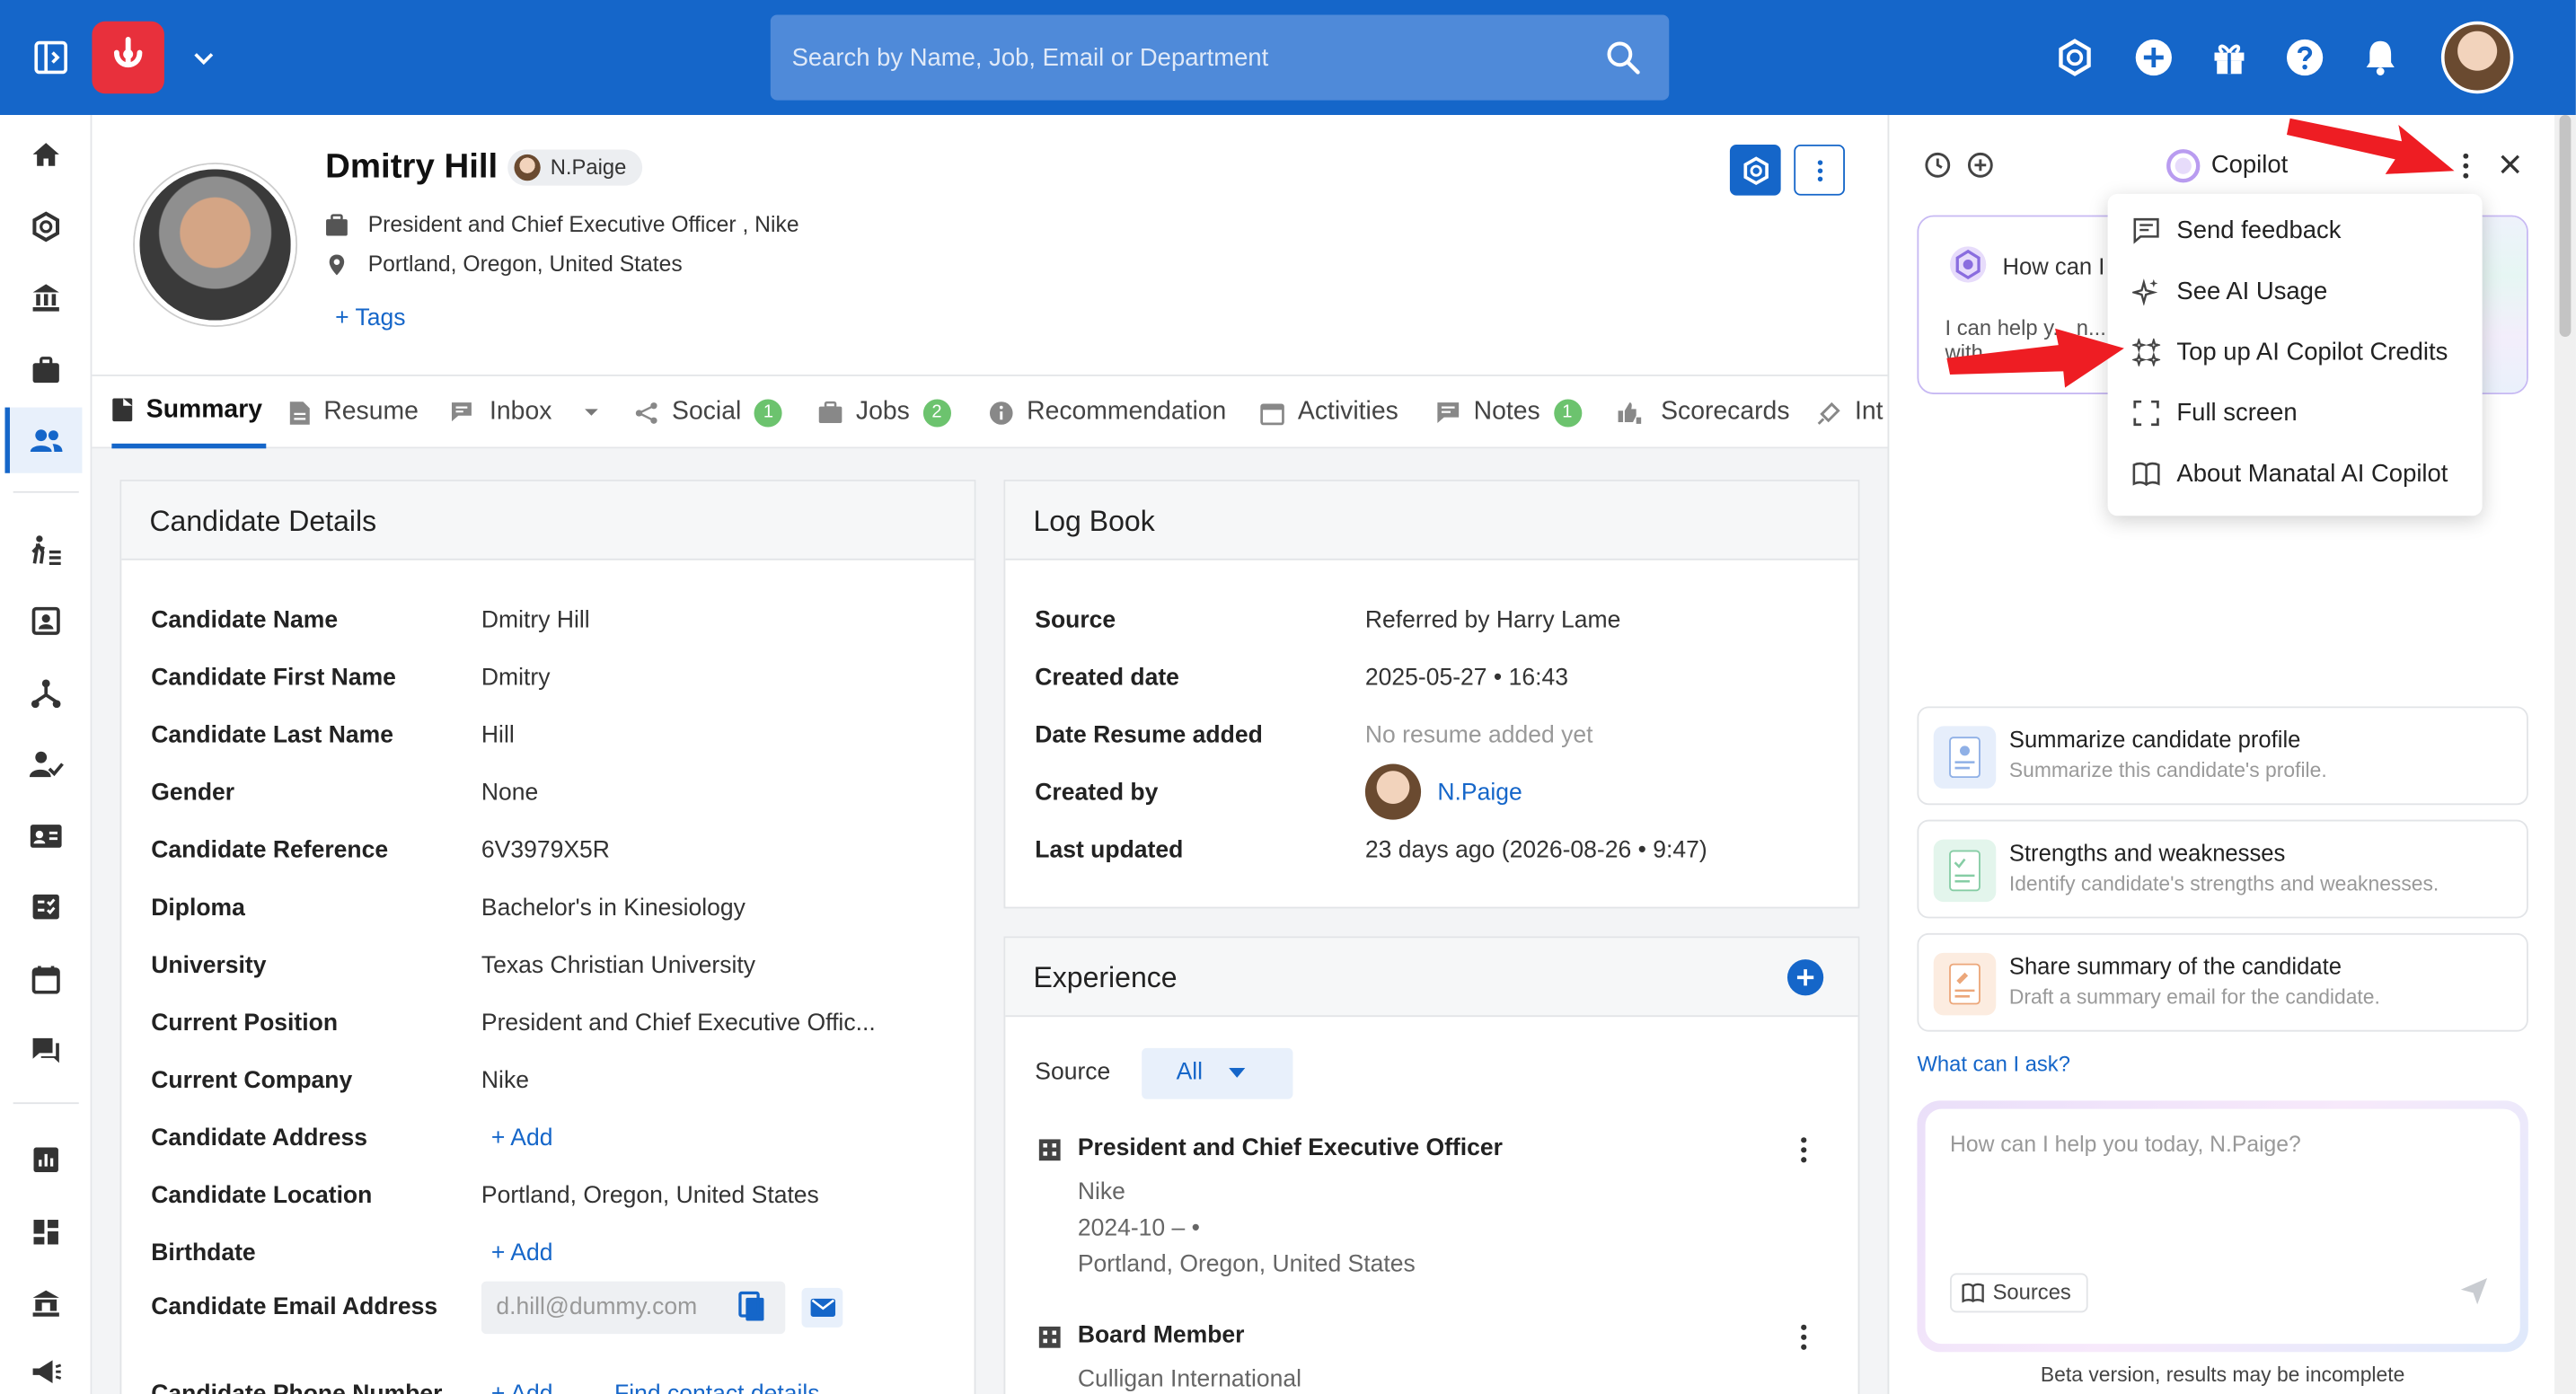 The height and width of the screenshot is (1394, 2576). I want to click on tab-inbox: Inbox, so click(525, 412).